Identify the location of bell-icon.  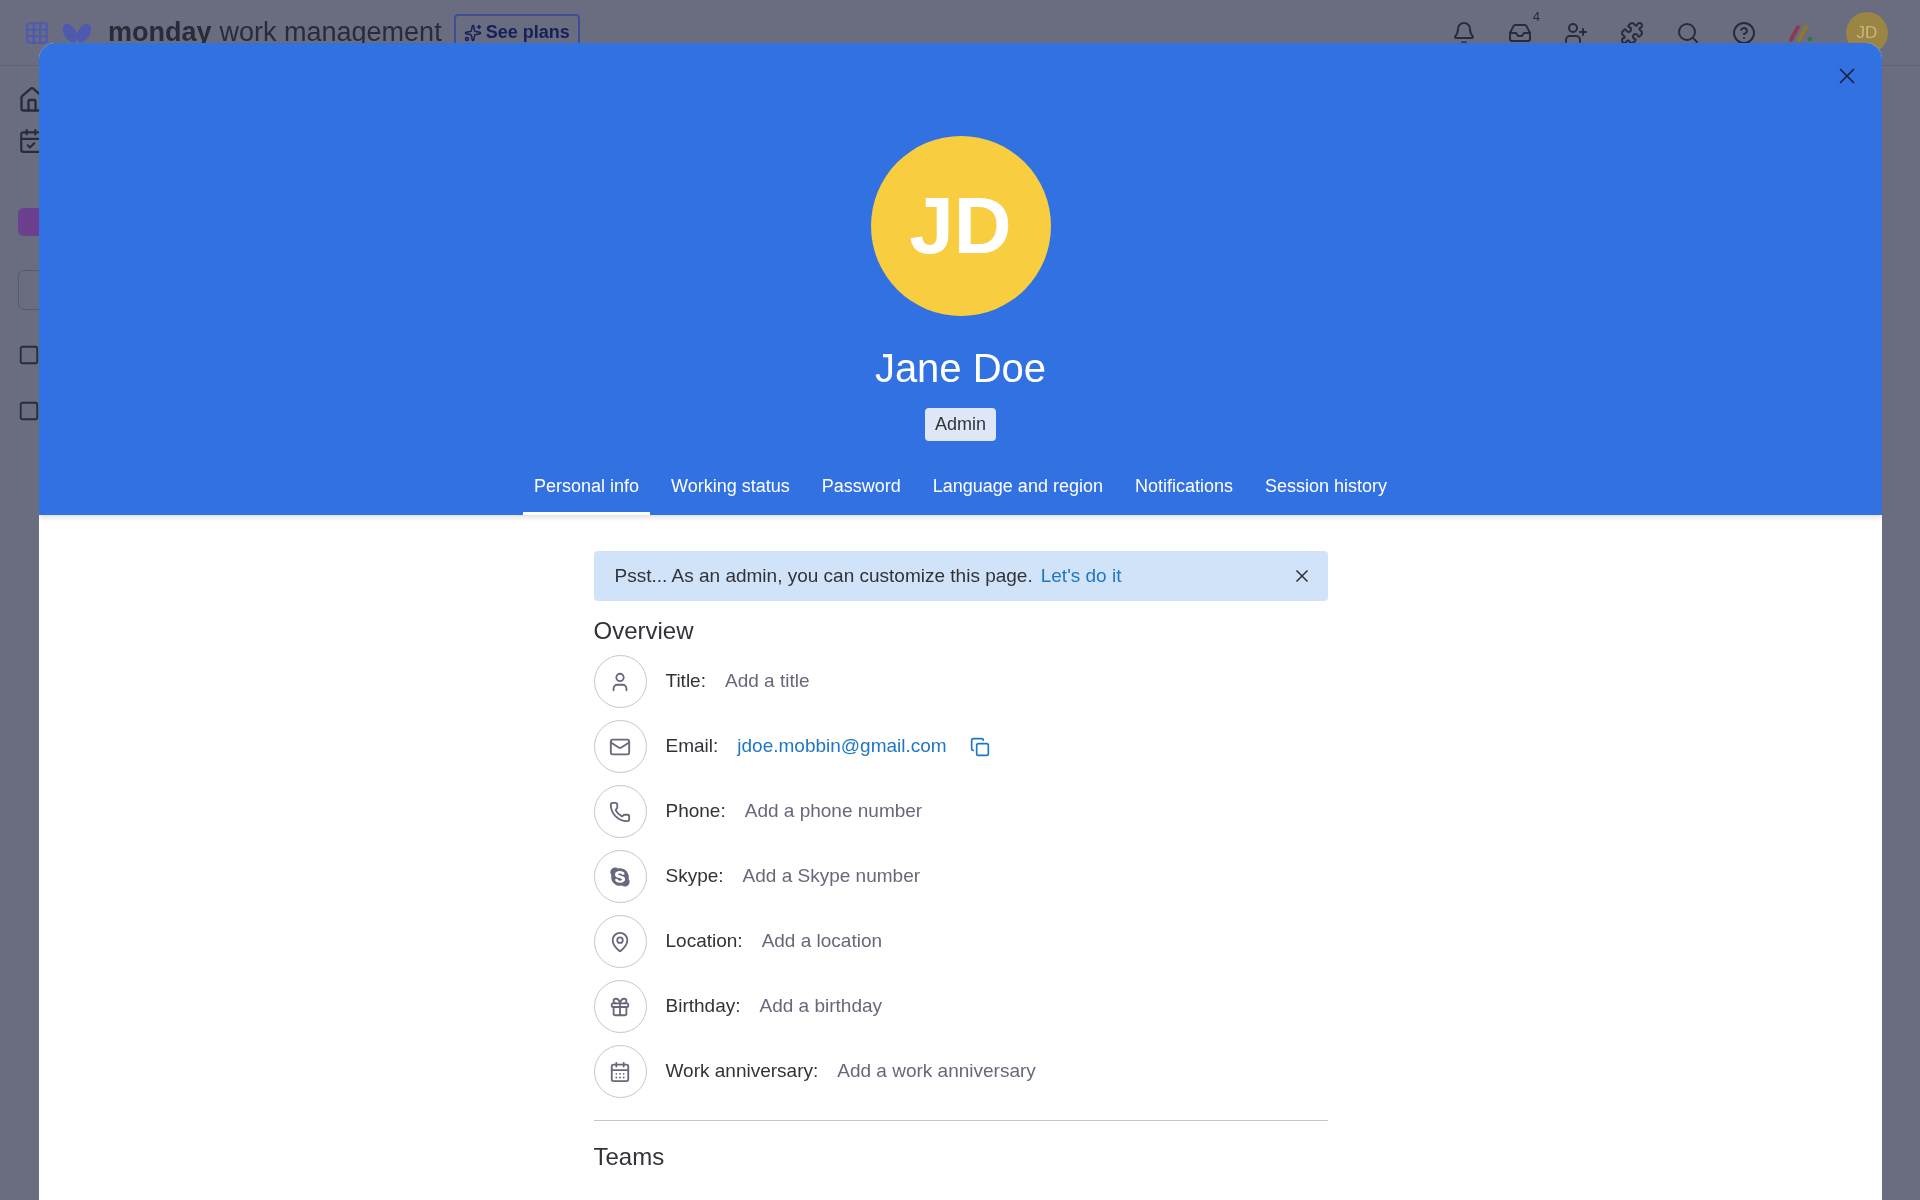
(1464, 32).